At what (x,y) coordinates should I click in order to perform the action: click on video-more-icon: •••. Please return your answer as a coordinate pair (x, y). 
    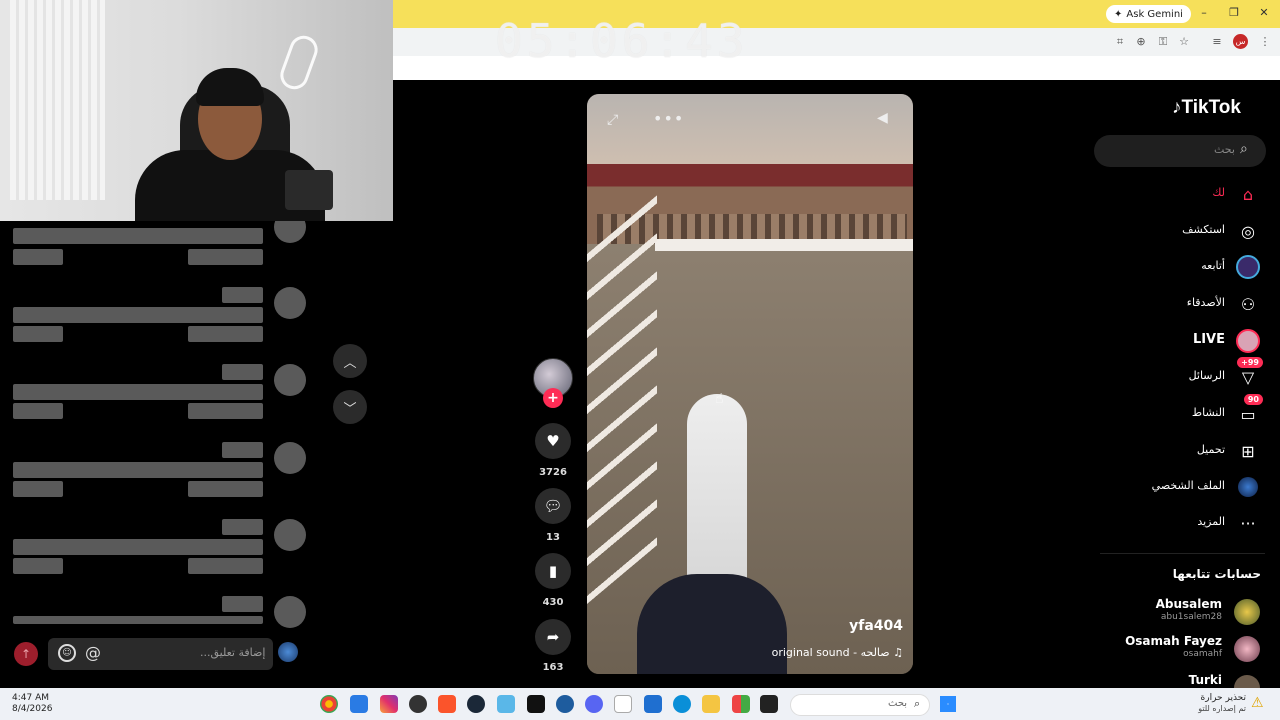
    Looking at the image, I should click on (668, 118).